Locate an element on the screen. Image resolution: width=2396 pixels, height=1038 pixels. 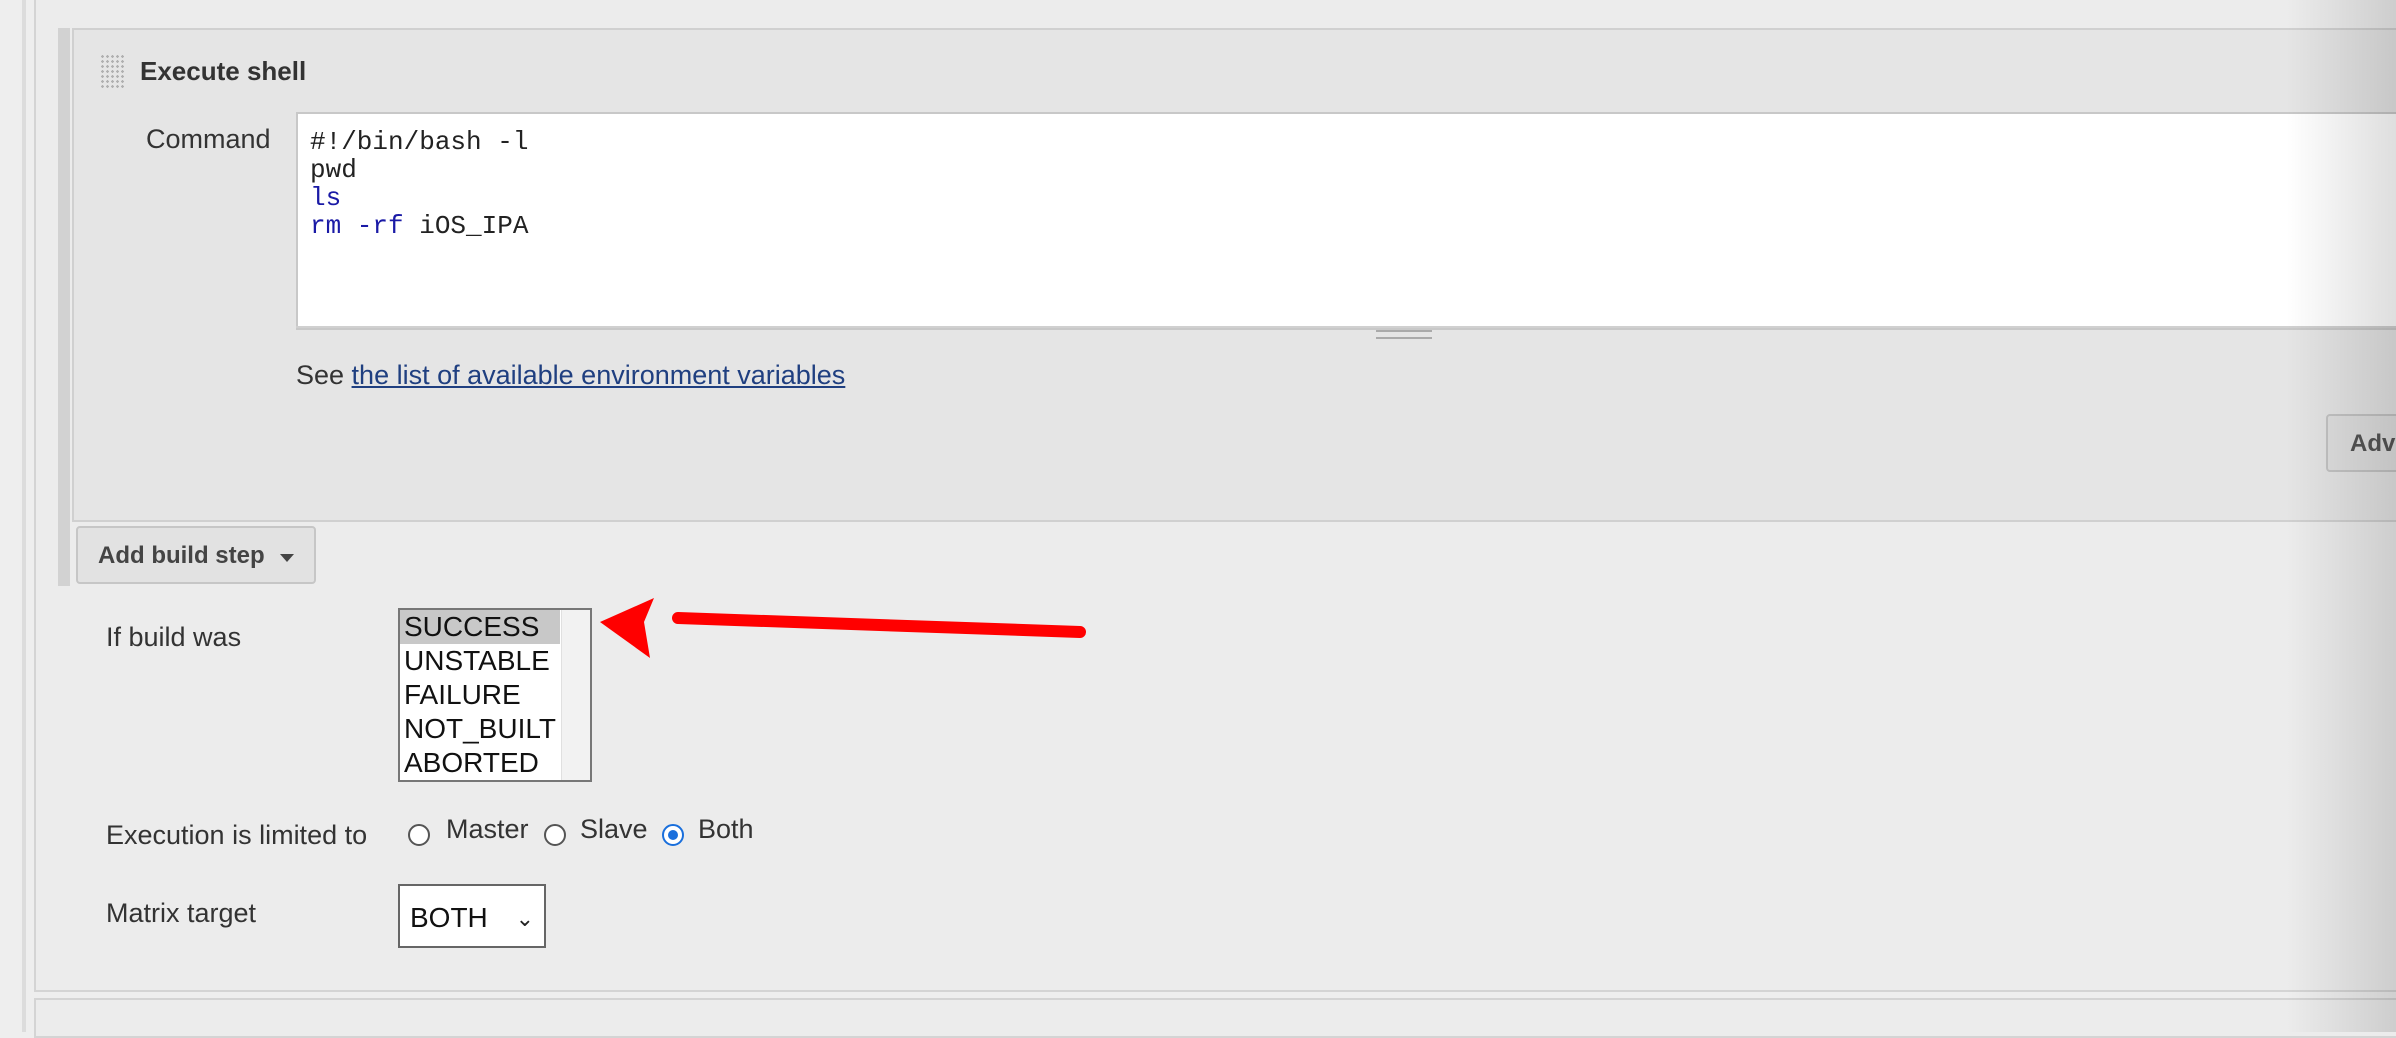
command-line-4: rm -rf iOS_IPA is located at coordinates (419, 226).